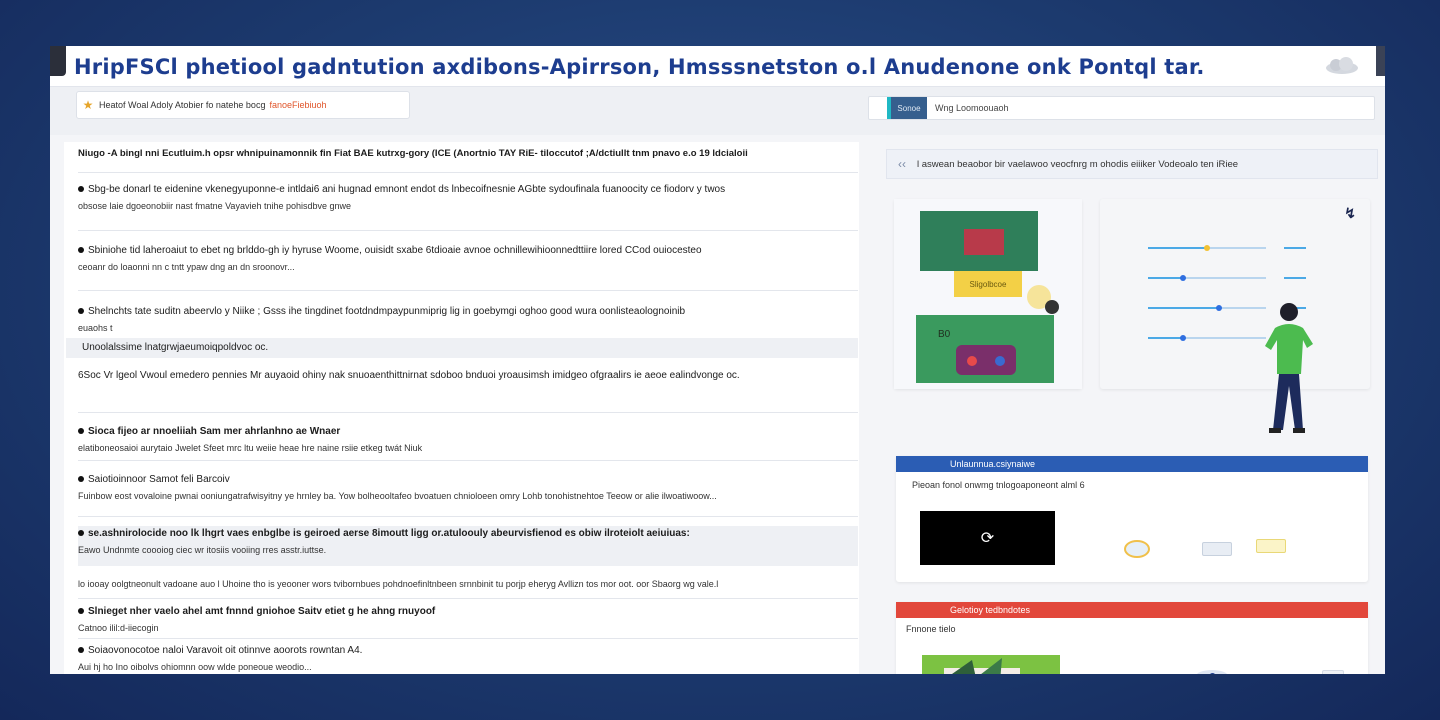  Describe the element at coordinates (182, 105) in the screenshot. I see `breadcrumb-text: Heatof Woal Adoly Atobier fo natehe bocg` at that location.